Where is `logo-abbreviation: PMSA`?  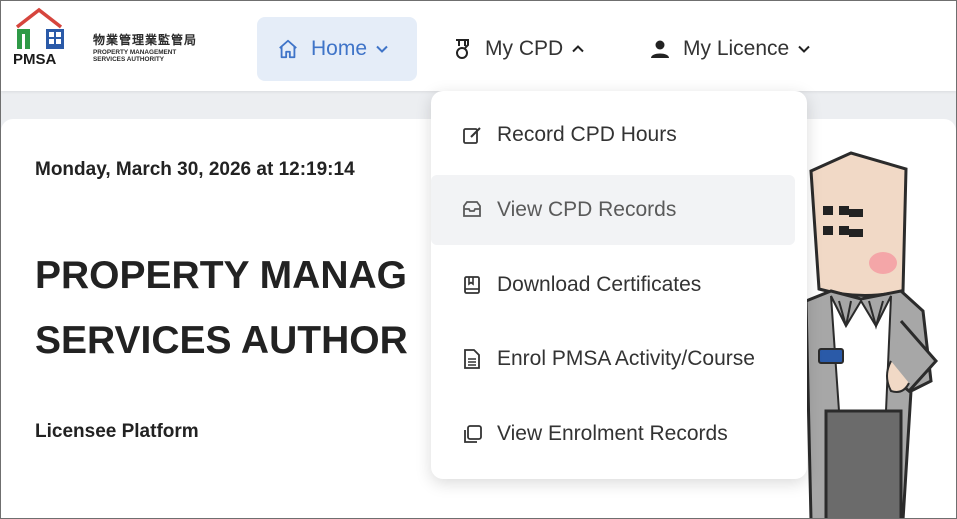 logo-abbreviation: PMSA is located at coordinates (35, 59).